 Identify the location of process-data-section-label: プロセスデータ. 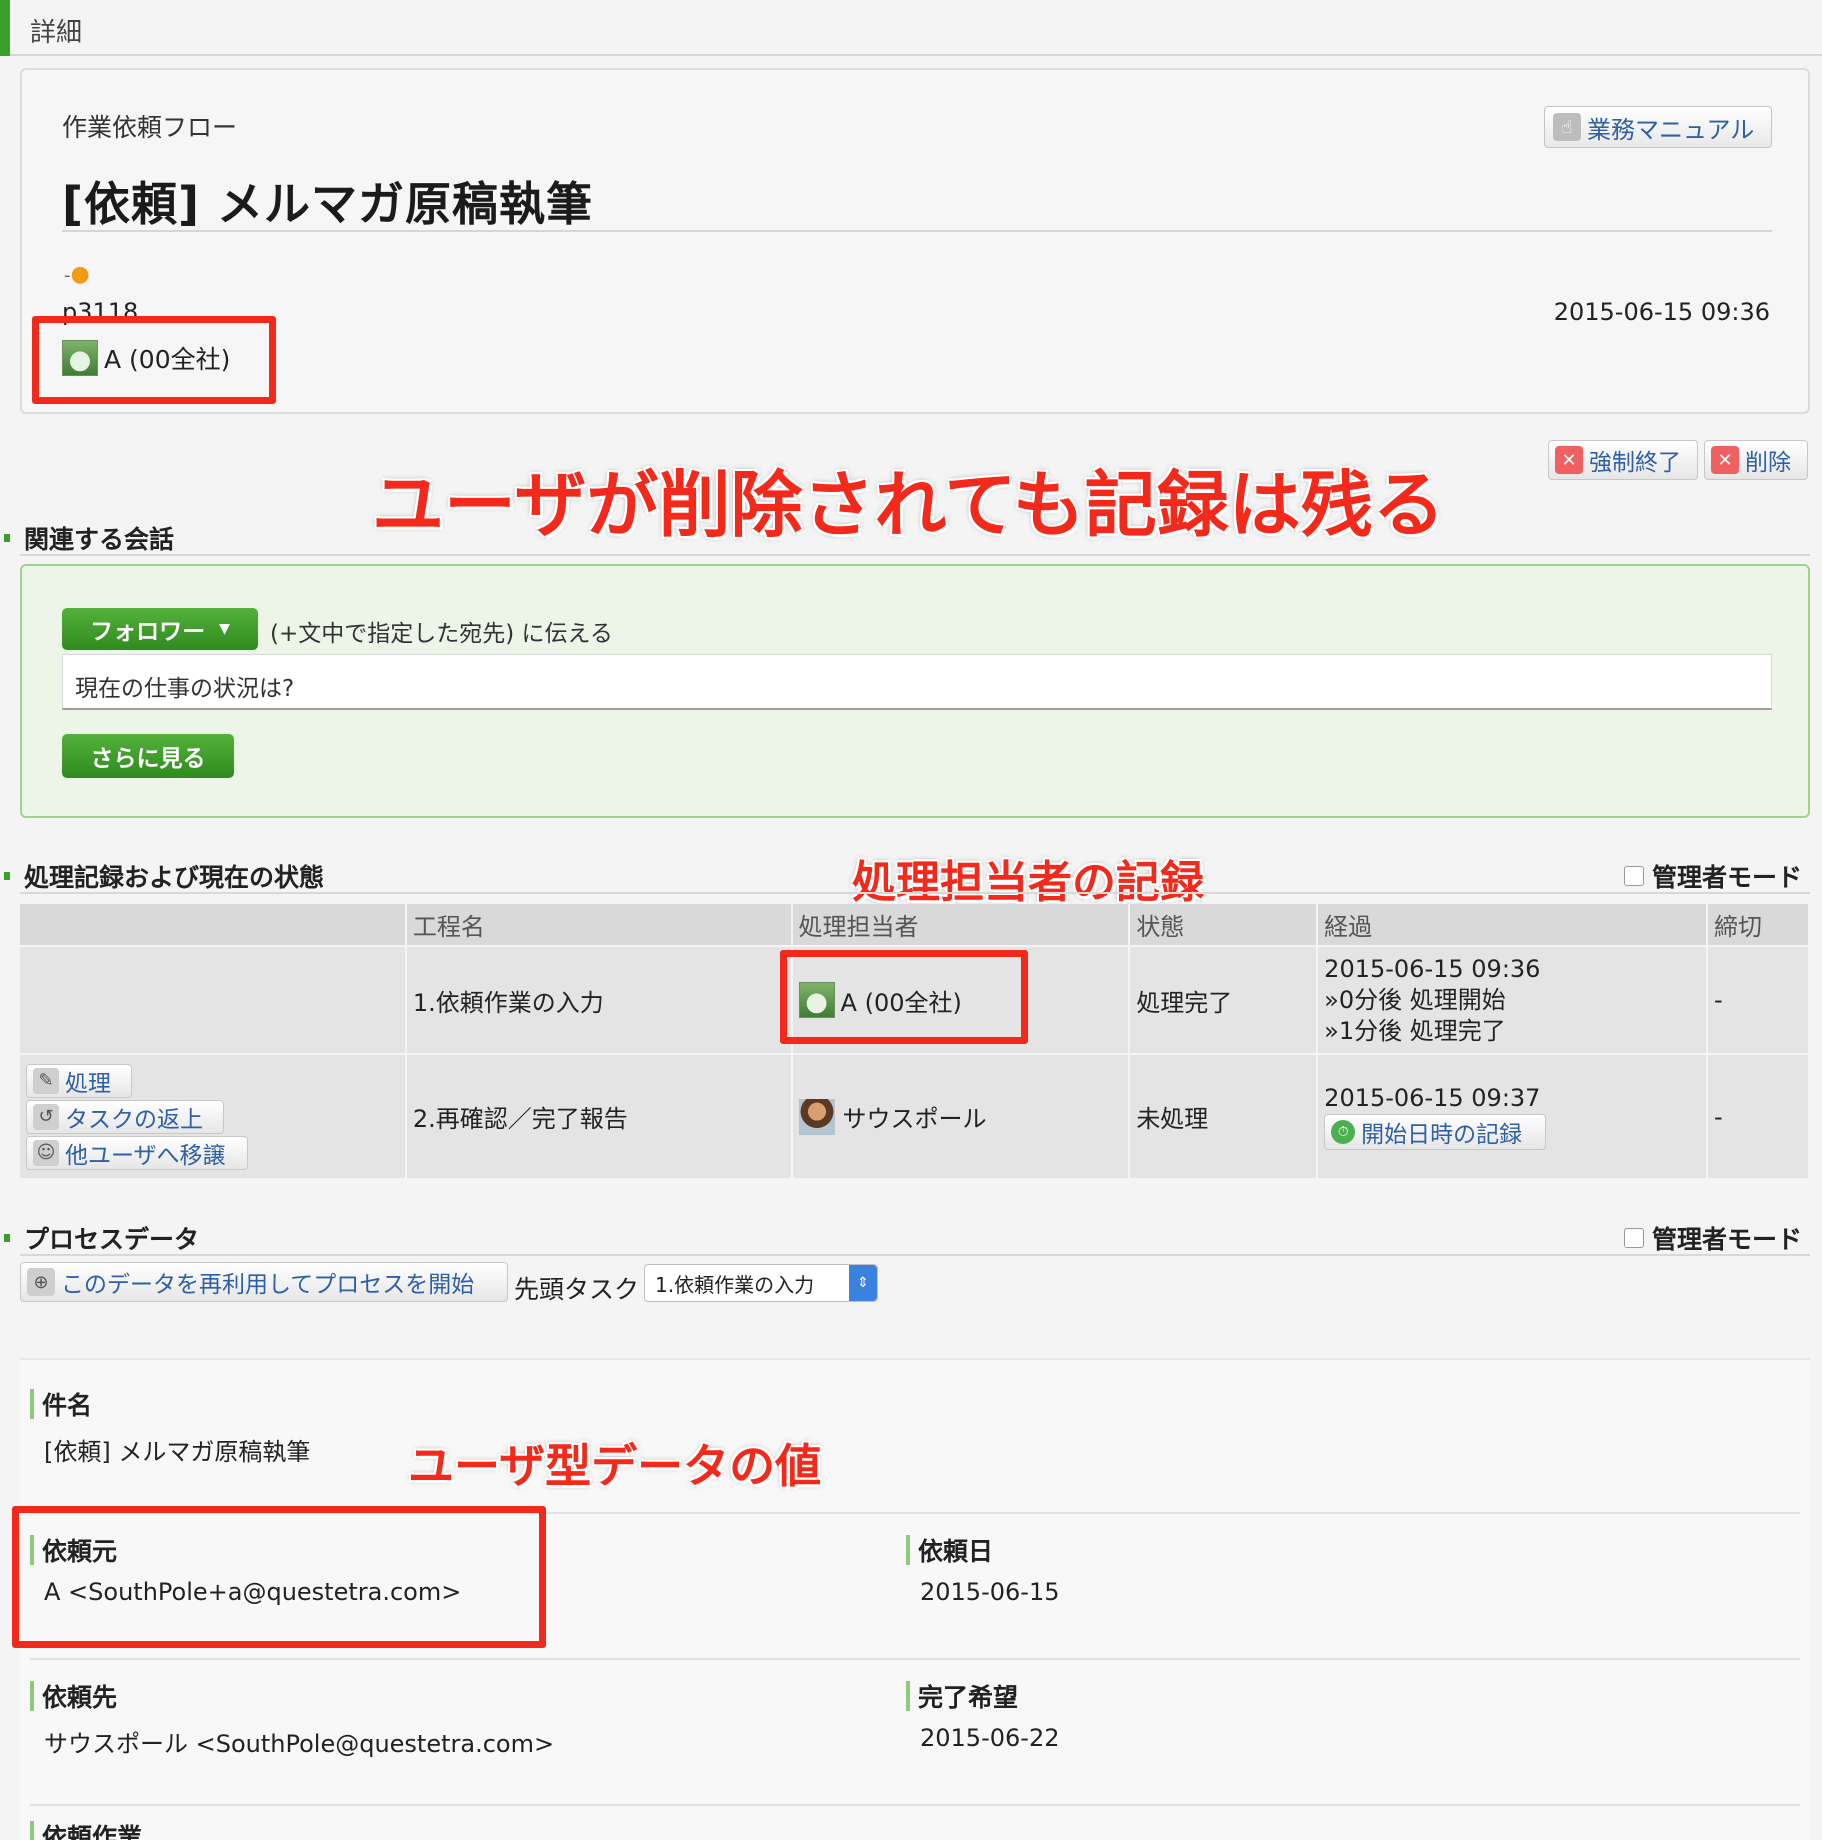
(112, 1239).